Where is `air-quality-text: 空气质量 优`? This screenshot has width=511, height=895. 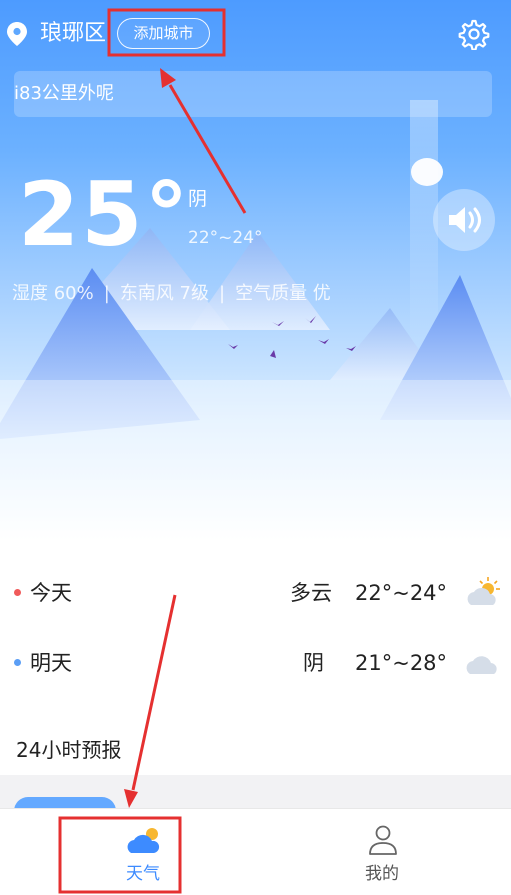
air-quality-text: 空气质量 优 is located at coordinates (283, 293).